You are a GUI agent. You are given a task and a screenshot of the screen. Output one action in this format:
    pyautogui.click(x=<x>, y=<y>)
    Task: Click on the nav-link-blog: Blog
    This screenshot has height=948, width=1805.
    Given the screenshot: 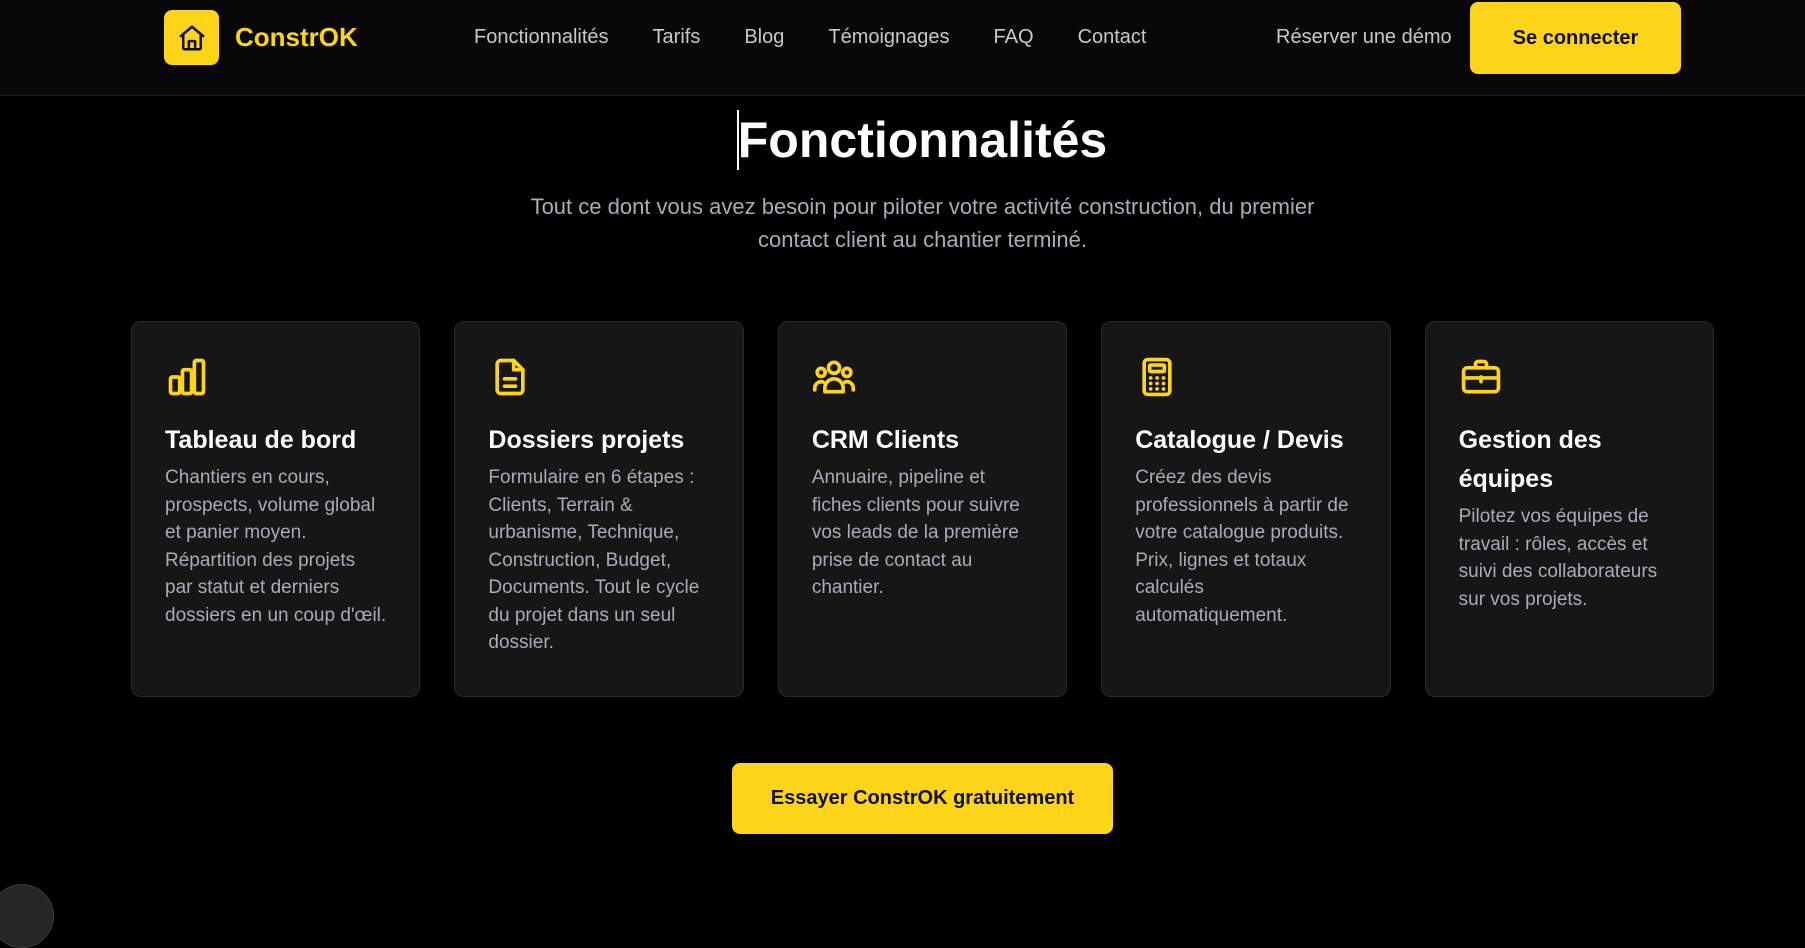 What is the action you would take?
    pyautogui.click(x=764, y=37)
    